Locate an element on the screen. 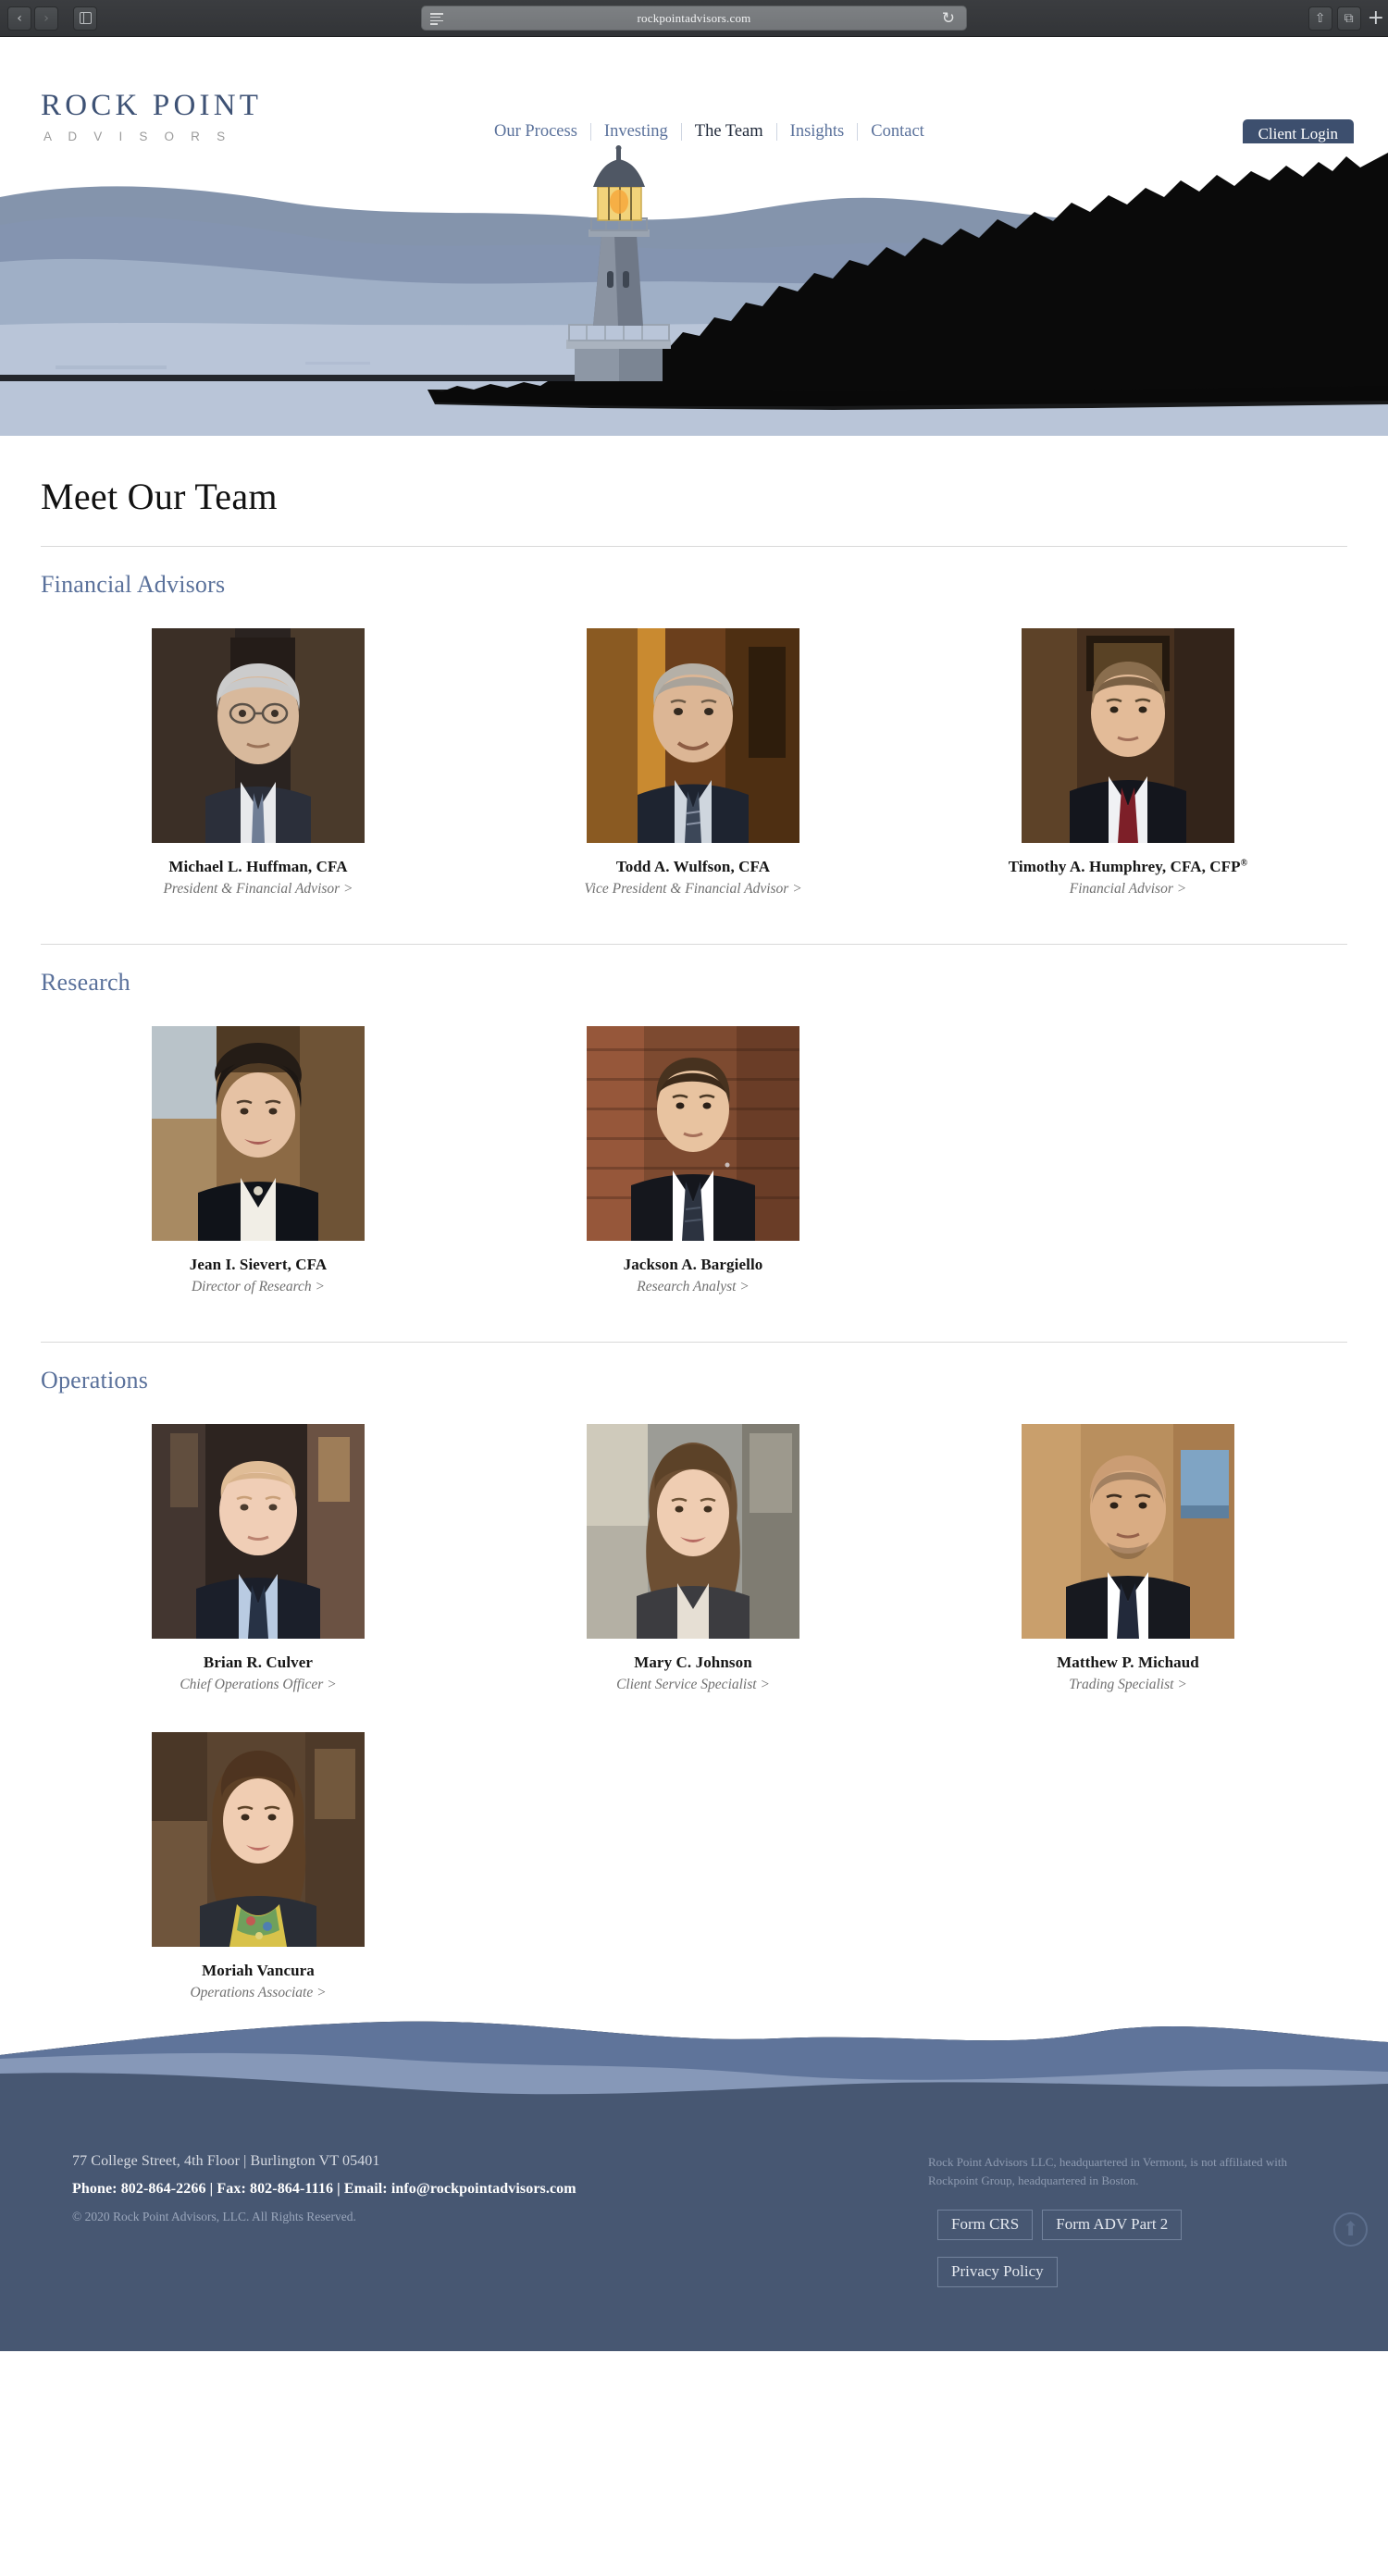 Image resolution: width=1388 pixels, height=2576 pixels. portrait-wulfson is located at coordinates (693, 736).